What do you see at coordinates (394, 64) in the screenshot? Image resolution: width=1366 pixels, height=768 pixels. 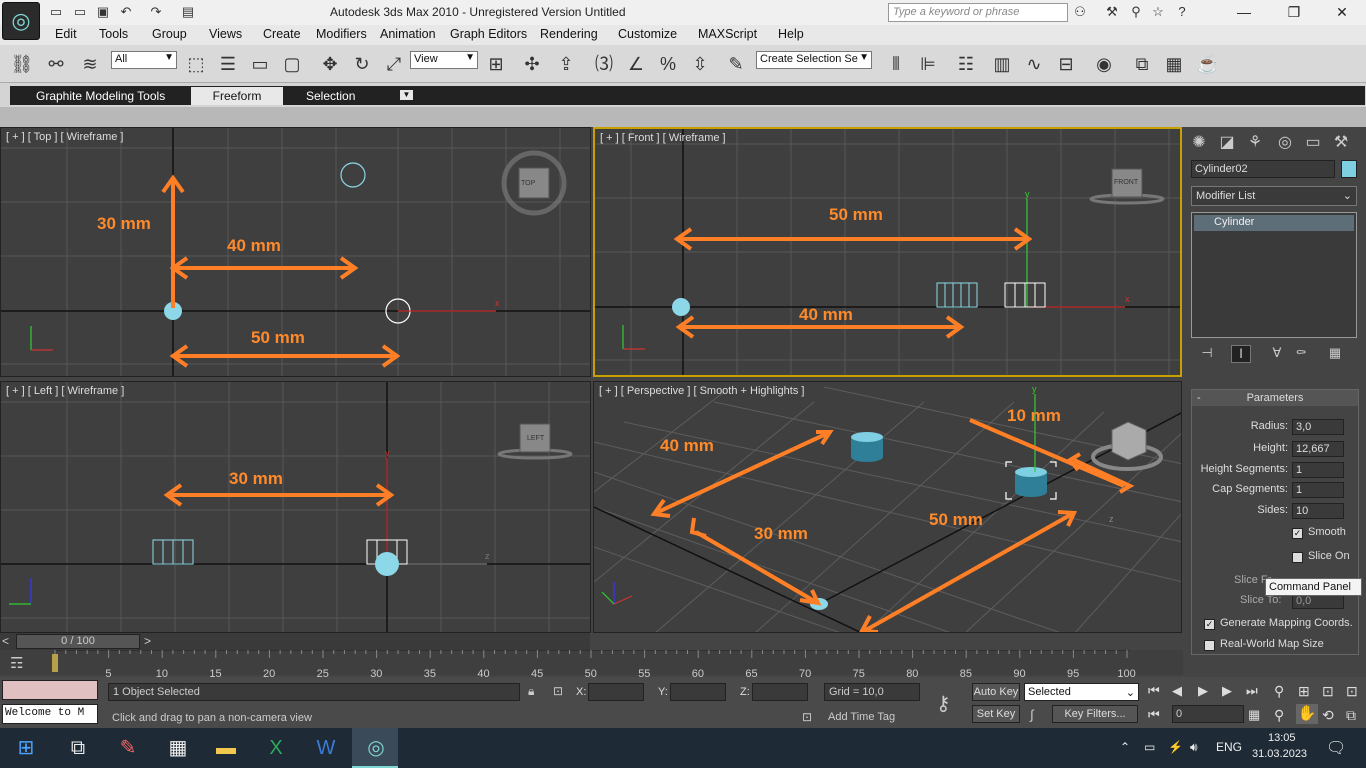 I see `scale-icon: ⤢` at bounding box center [394, 64].